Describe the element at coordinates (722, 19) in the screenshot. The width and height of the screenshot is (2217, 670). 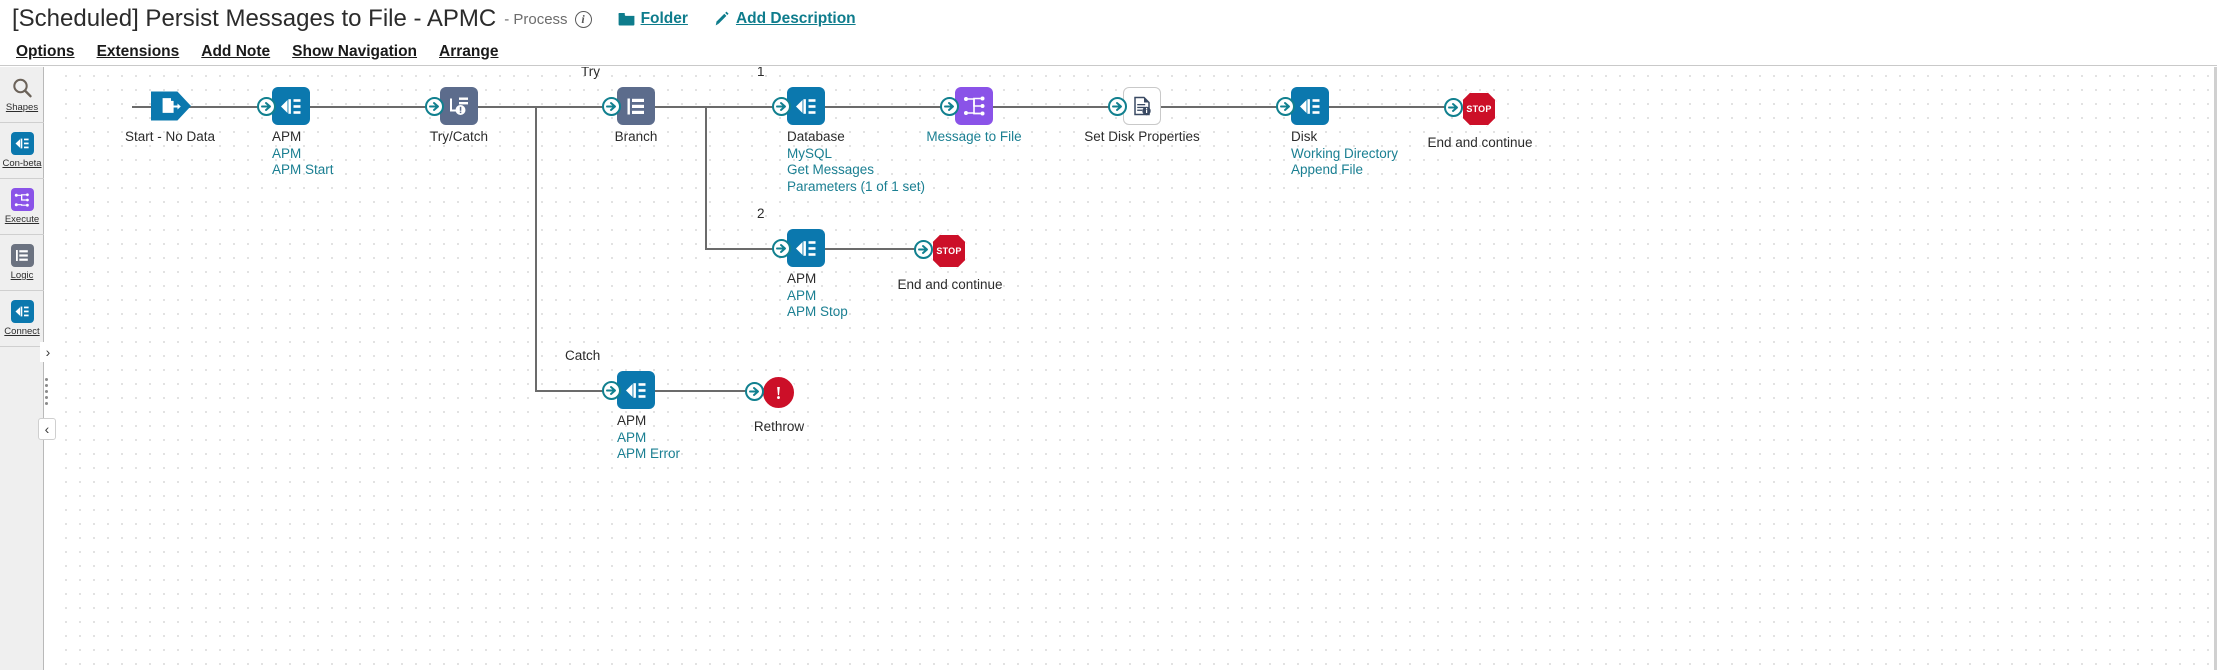
I see `pencil-icon` at that location.